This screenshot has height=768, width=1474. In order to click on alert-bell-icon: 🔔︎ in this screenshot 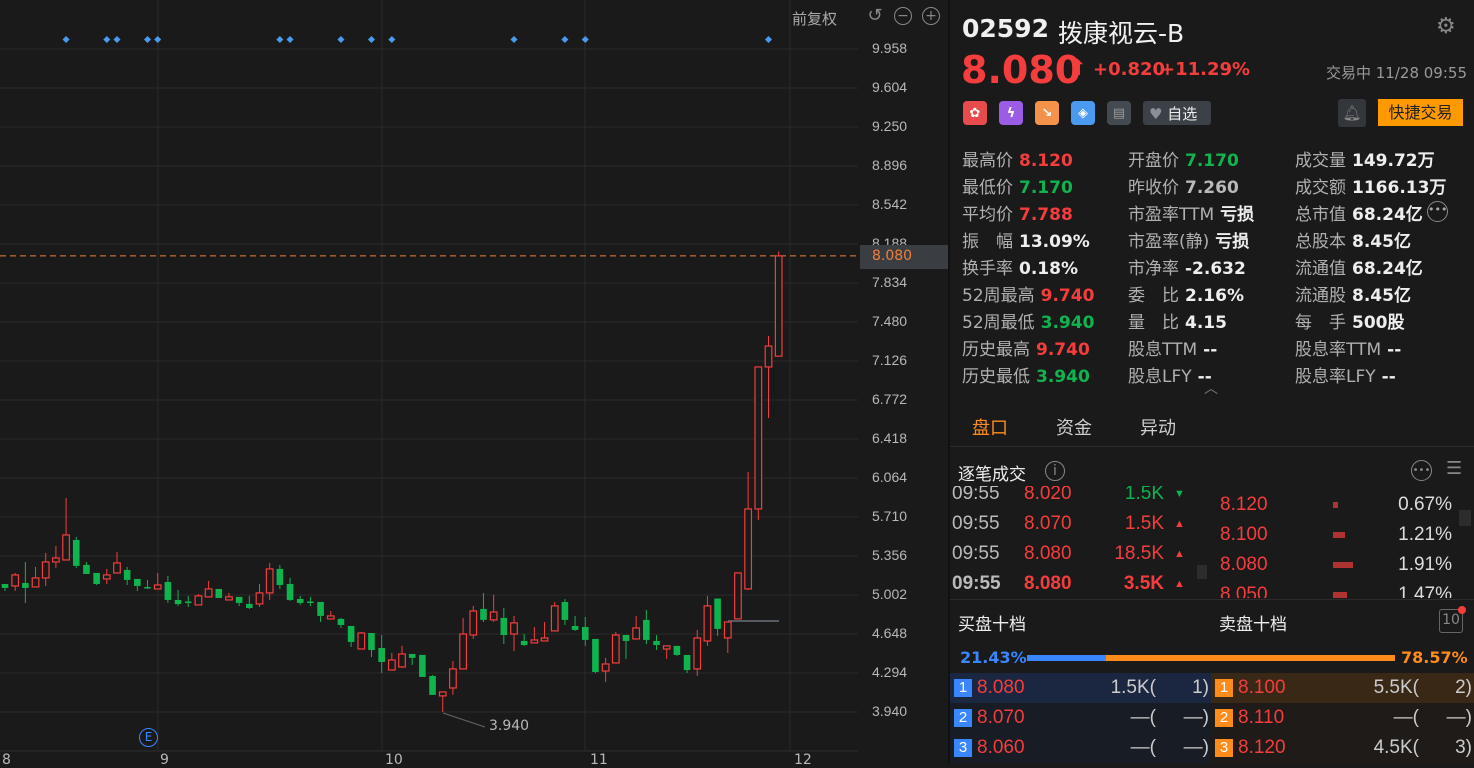, I will do `click(1352, 113)`.